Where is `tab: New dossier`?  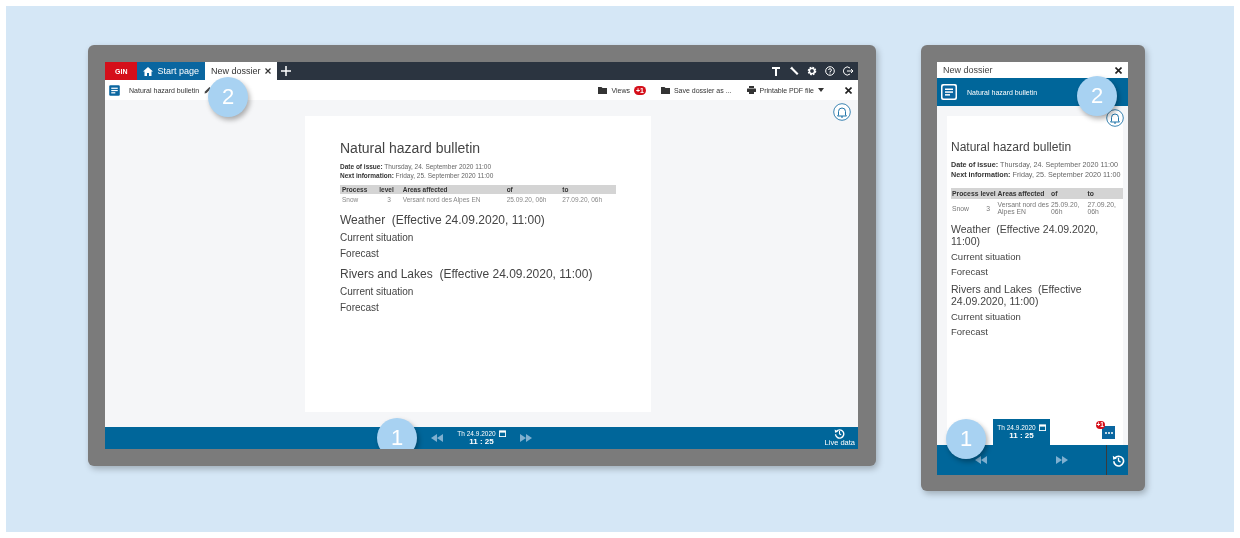
tab: New dossier is located at coordinates (241, 71).